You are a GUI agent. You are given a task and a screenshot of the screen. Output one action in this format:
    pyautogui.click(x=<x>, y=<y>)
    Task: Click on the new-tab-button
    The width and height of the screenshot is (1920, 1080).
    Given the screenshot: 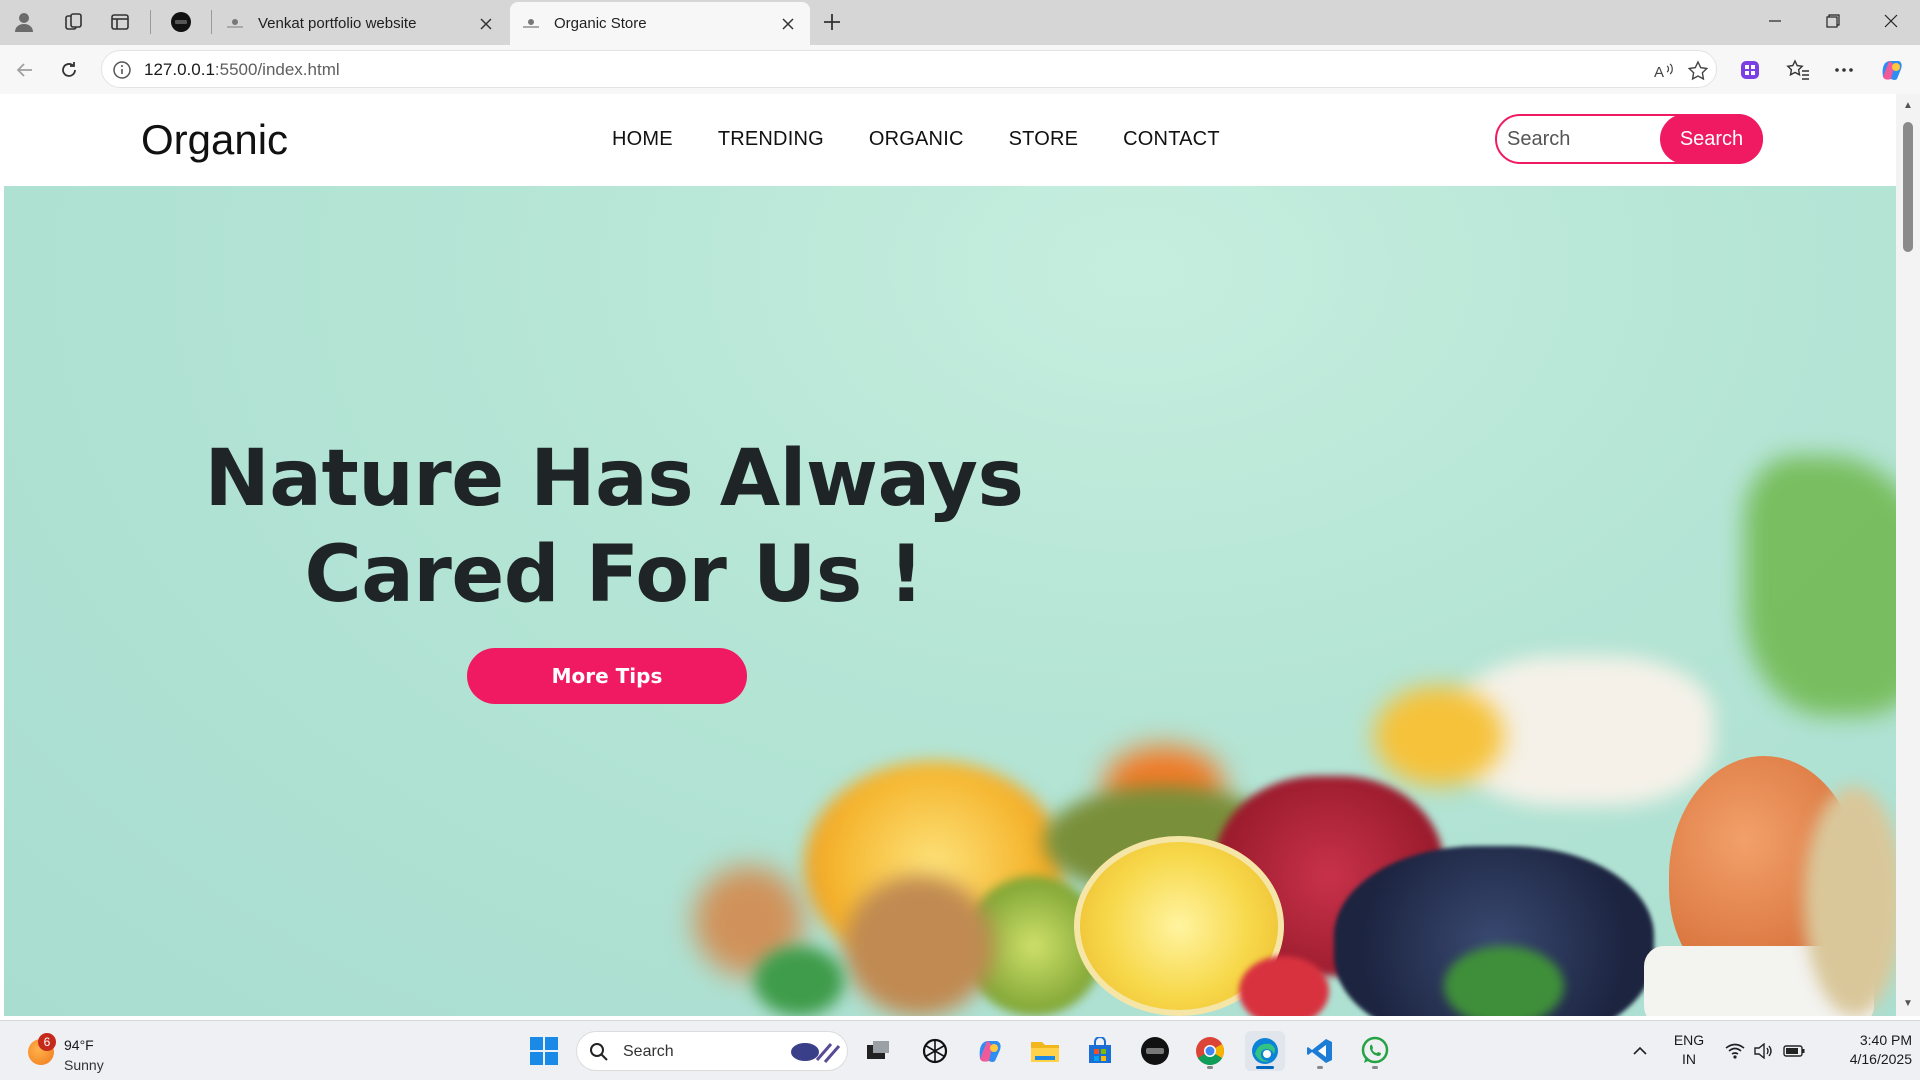 What is the action you would take?
    pyautogui.click(x=832, y=22)
    